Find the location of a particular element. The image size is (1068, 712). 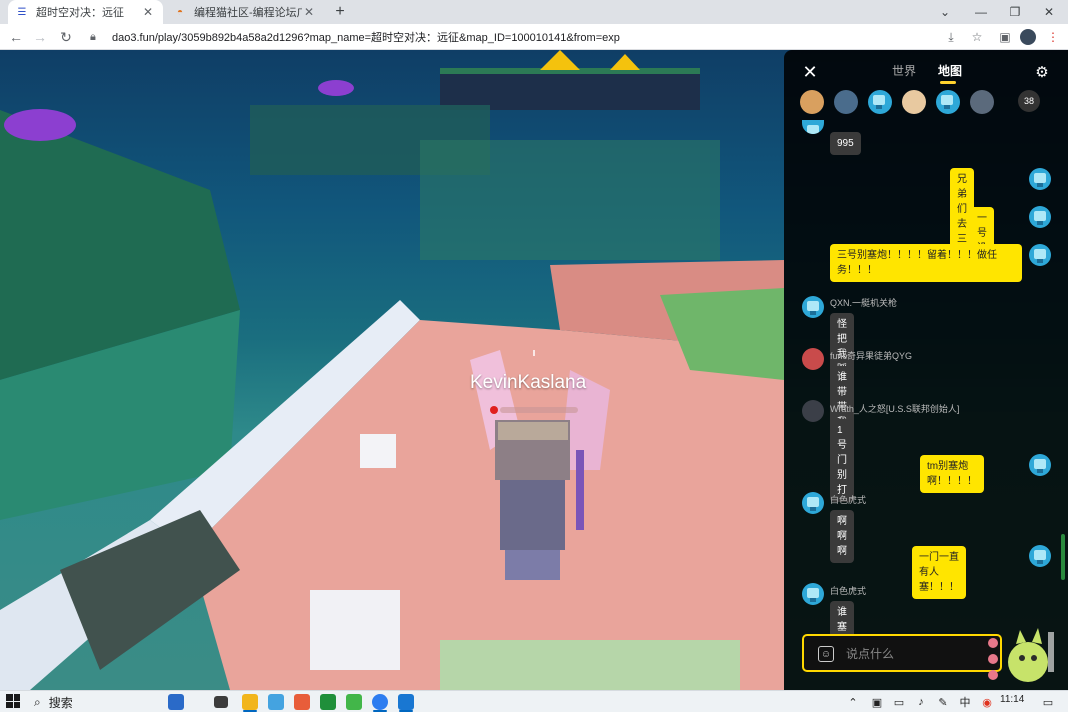

quick-action-dots is located at coordinates (994, 662).